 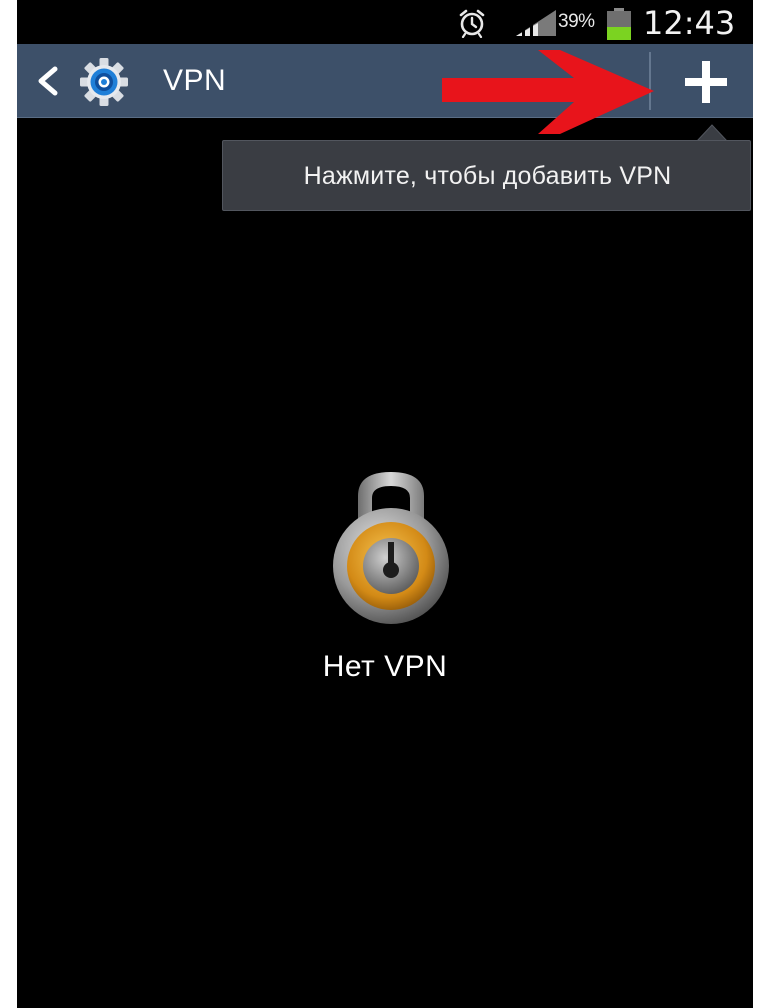 What do you see at coordinates (536, 23) in the screenshot?
I see `signal-strength-icon` at bounding box center [536, 23].